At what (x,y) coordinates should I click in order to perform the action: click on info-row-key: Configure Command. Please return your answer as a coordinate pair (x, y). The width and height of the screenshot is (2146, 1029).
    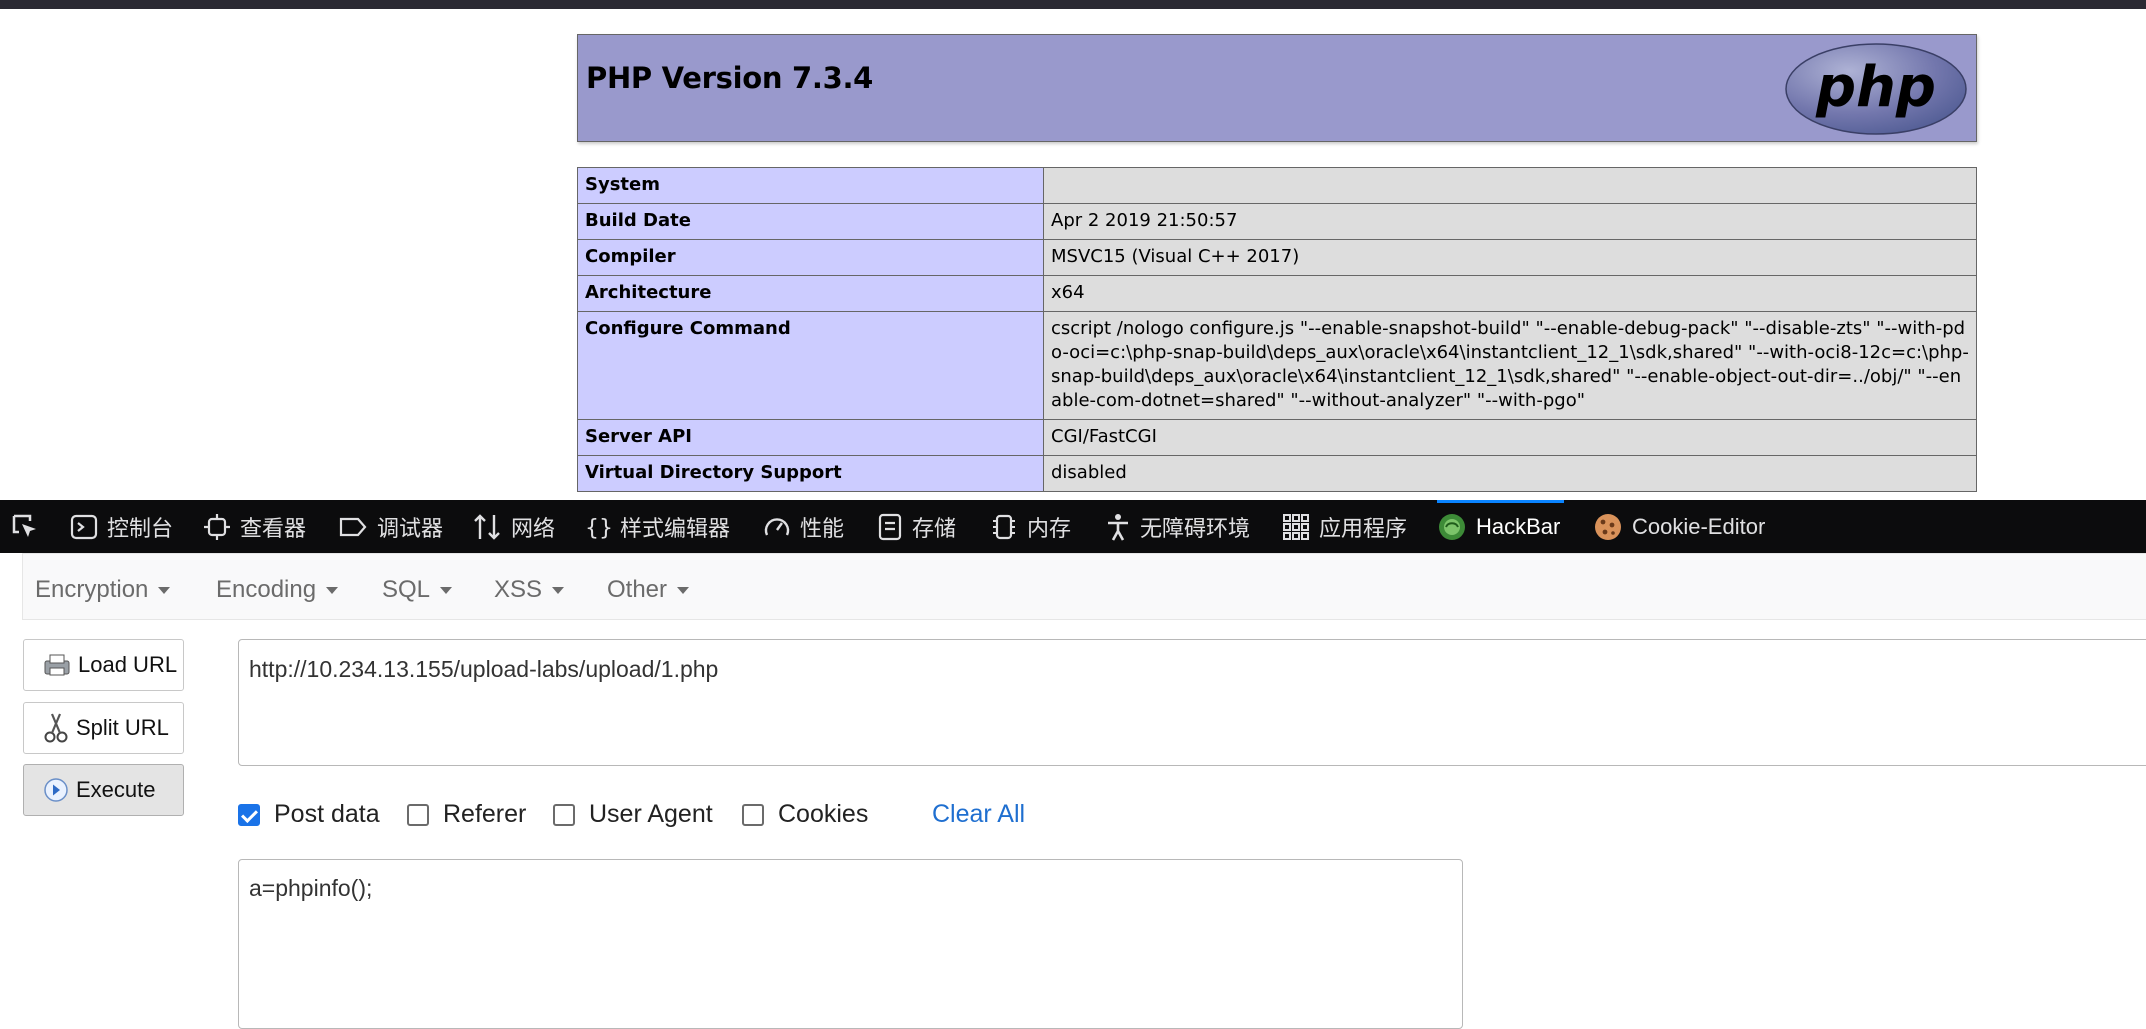
    Looking at the image, I should click on (810, 365).